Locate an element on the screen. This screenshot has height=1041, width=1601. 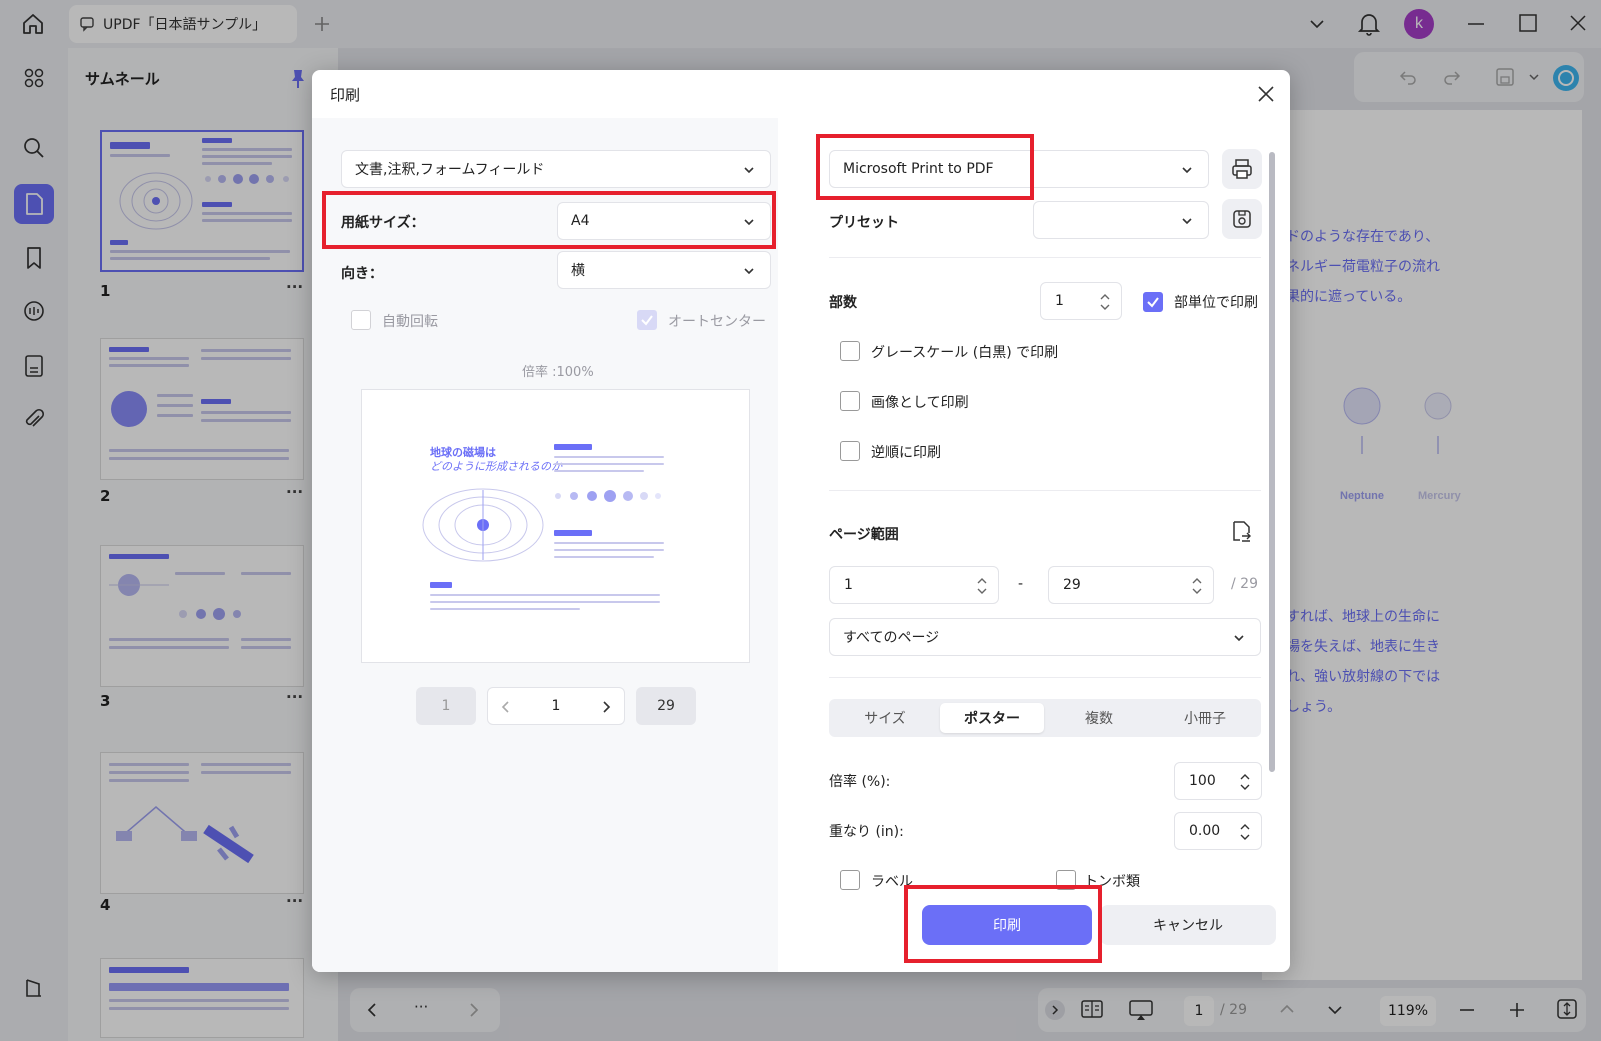
scale-label: 倍率 (%): is located at coordinates (860, 782).